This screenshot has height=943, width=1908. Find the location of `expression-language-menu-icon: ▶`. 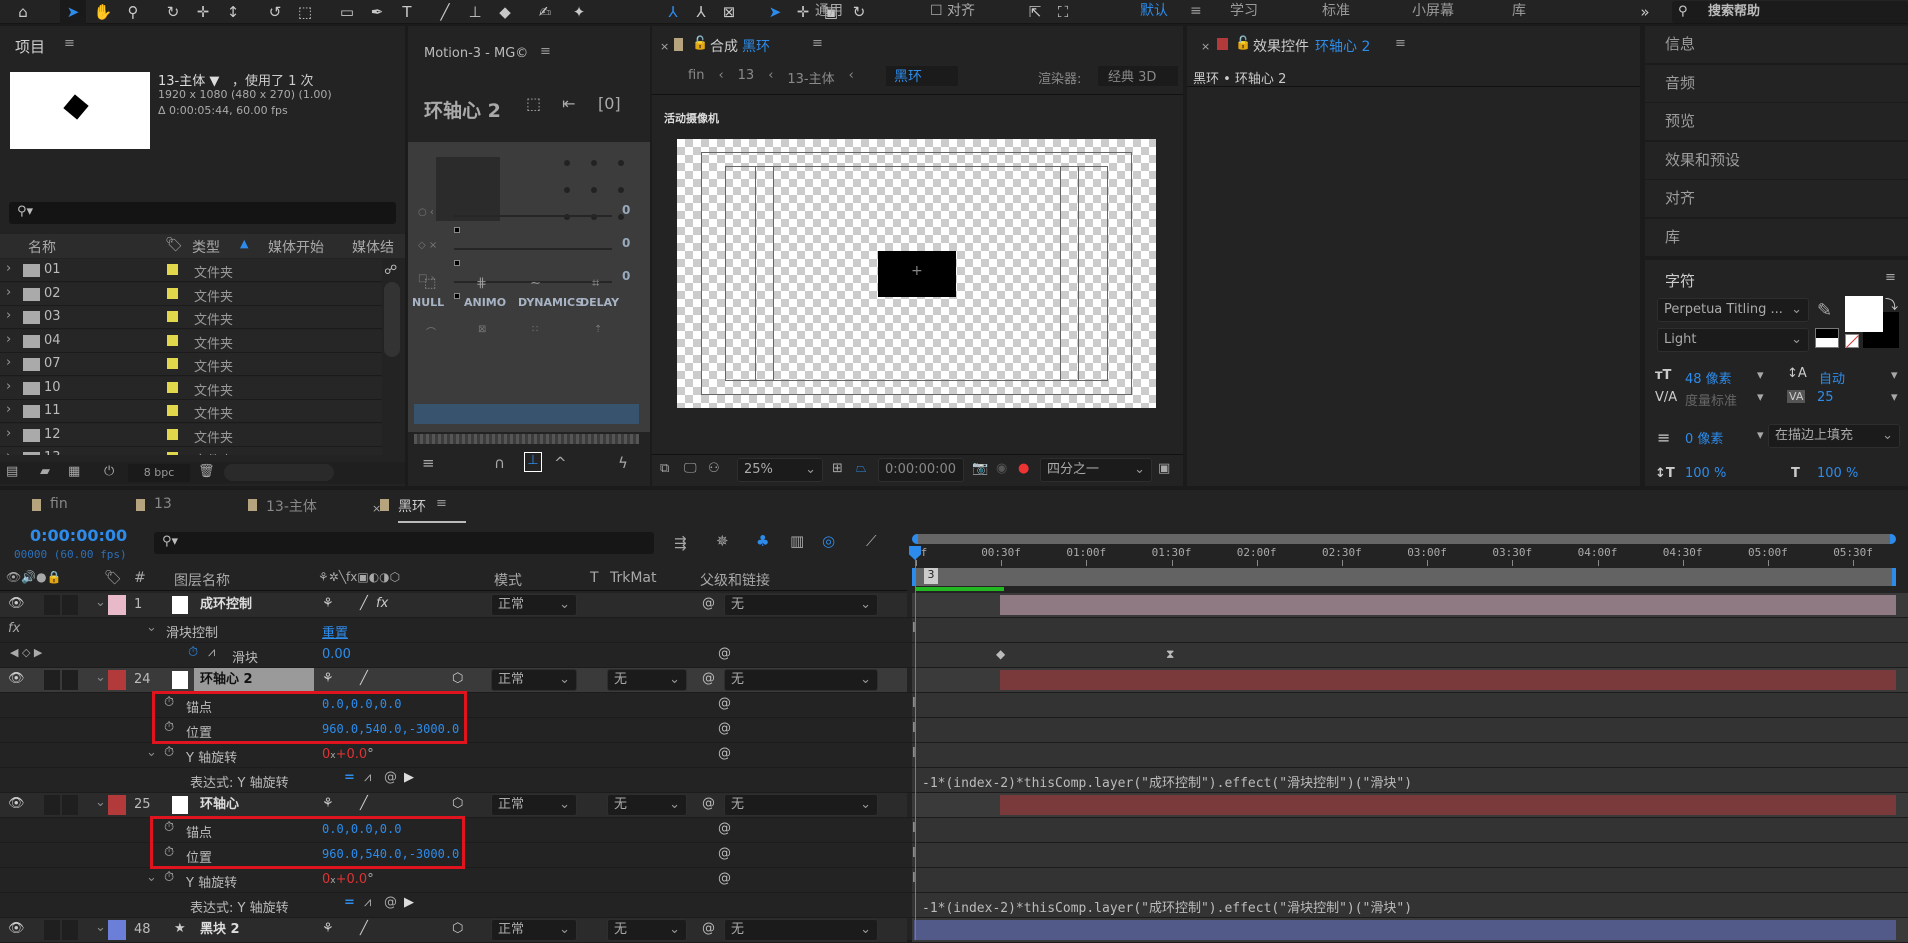

expression-language-menu-icon: ▶ is located at coordinates (409, 902).